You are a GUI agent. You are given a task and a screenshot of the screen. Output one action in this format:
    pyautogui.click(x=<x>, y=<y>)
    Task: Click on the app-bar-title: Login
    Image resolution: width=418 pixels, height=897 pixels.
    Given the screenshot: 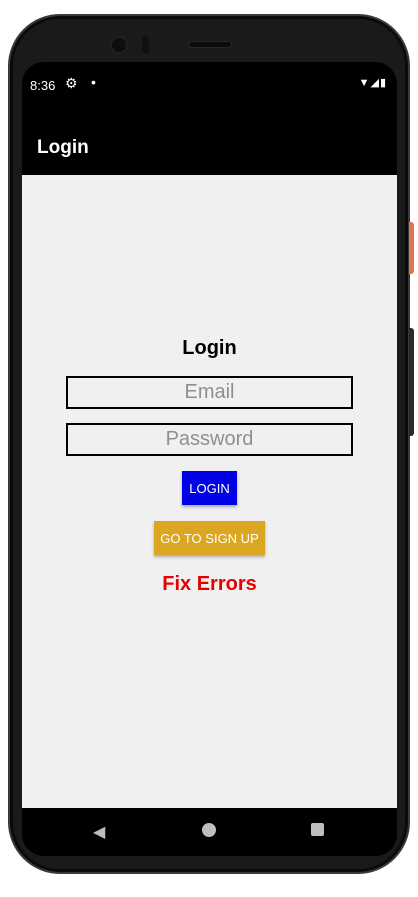 What is the action you would take?
    pyautogui.click(x=63, y=147)
    